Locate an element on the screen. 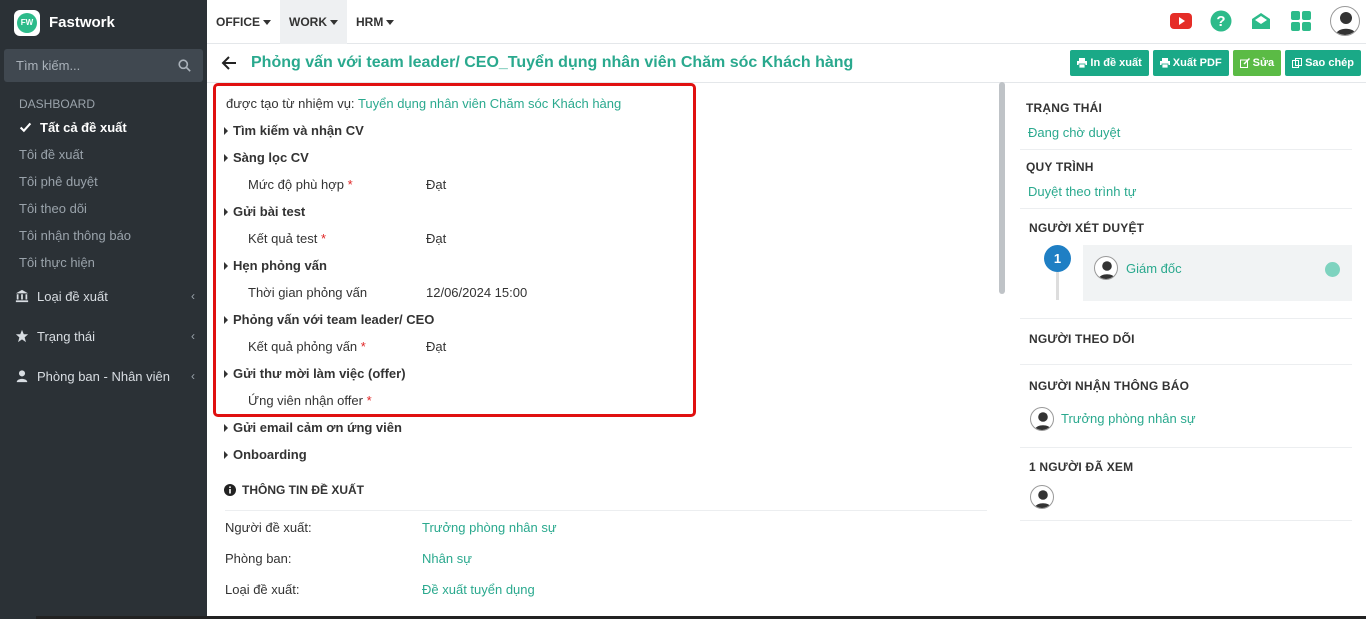  approver-step-badge: 1 is located at coordinates (1057, 258).